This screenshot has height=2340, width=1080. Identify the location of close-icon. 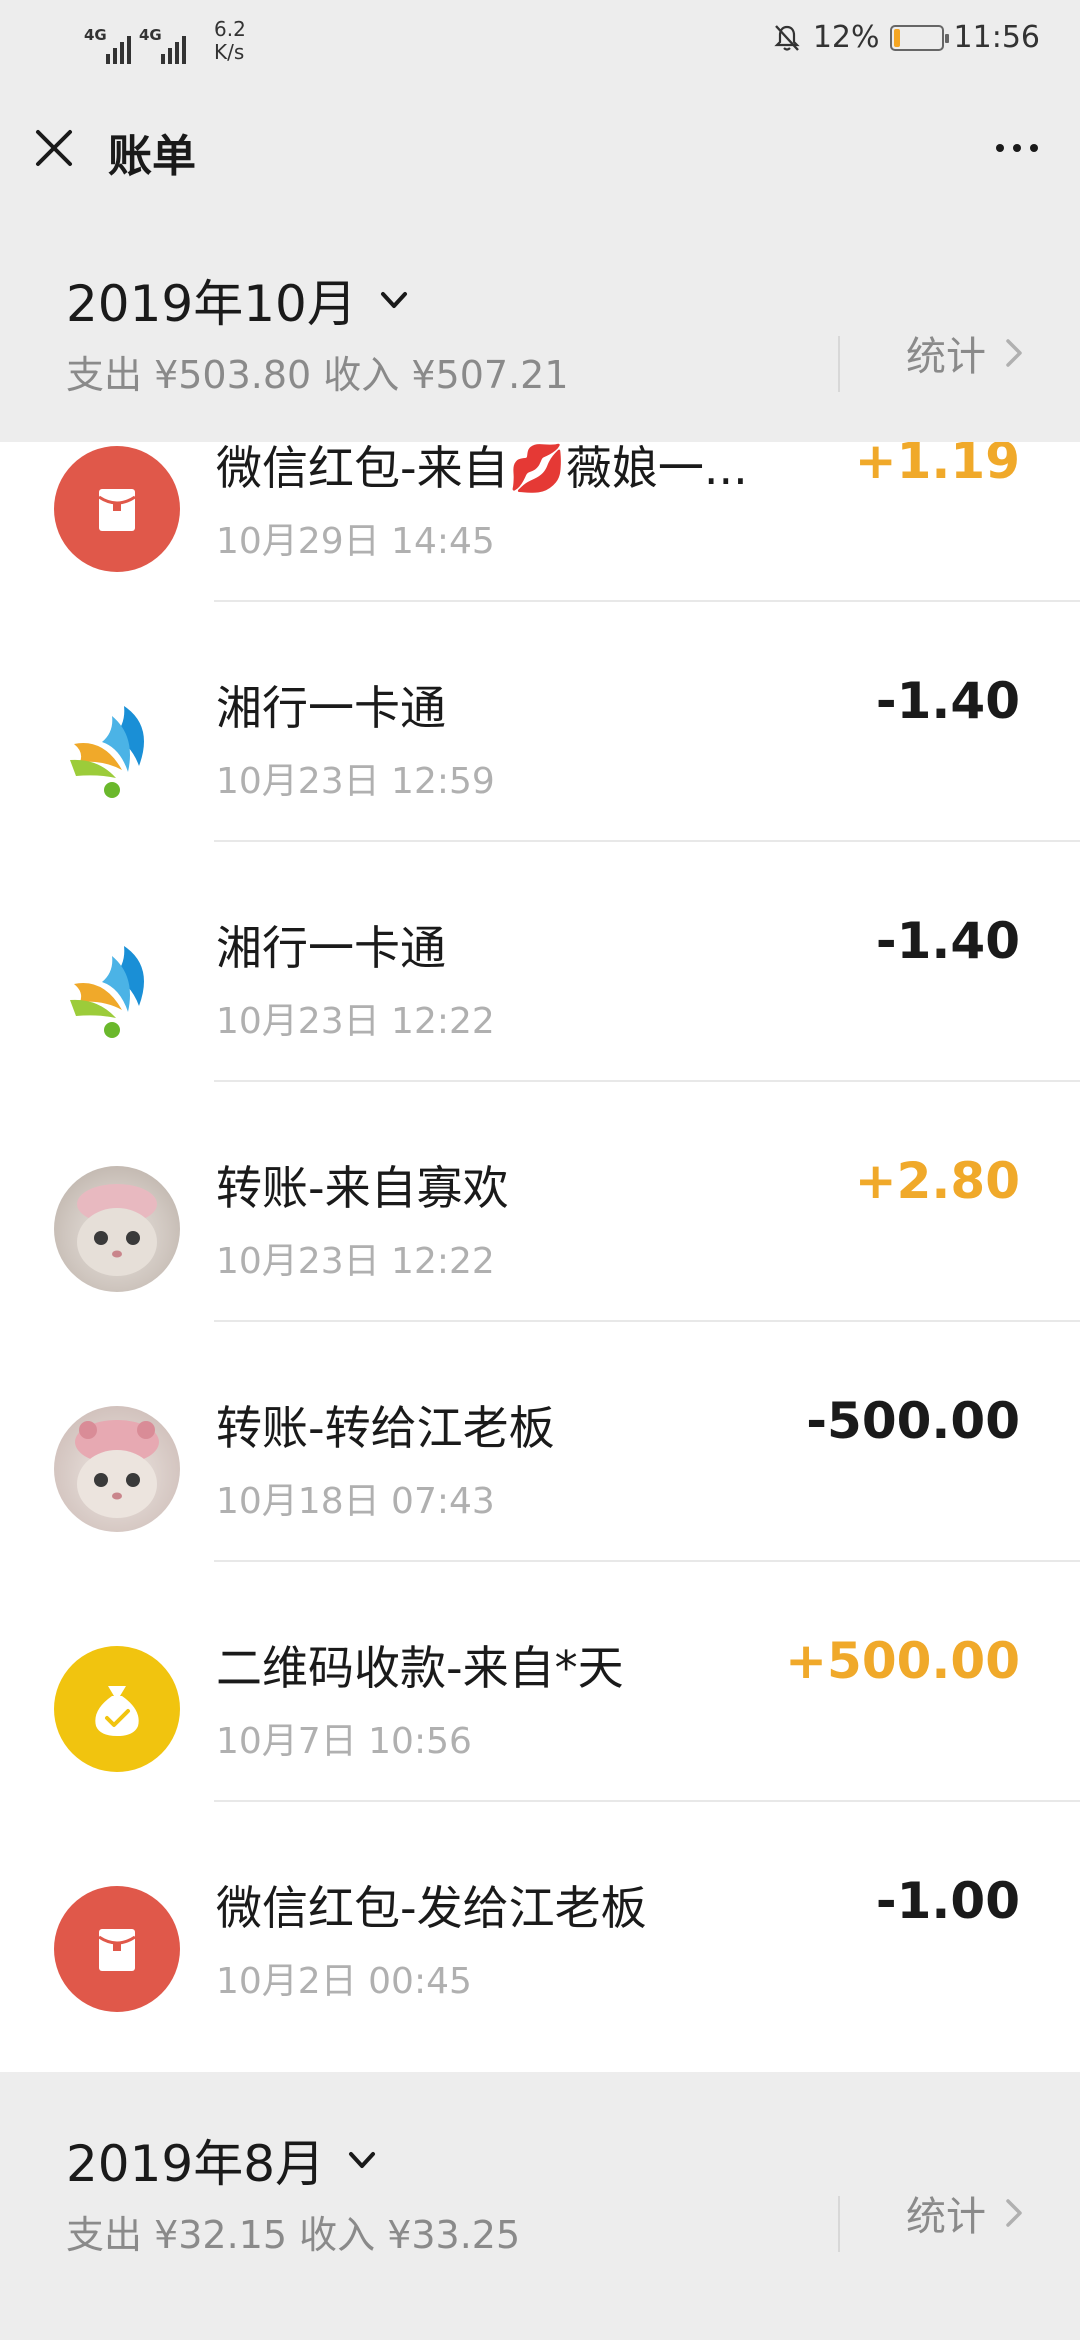
(54, 148).